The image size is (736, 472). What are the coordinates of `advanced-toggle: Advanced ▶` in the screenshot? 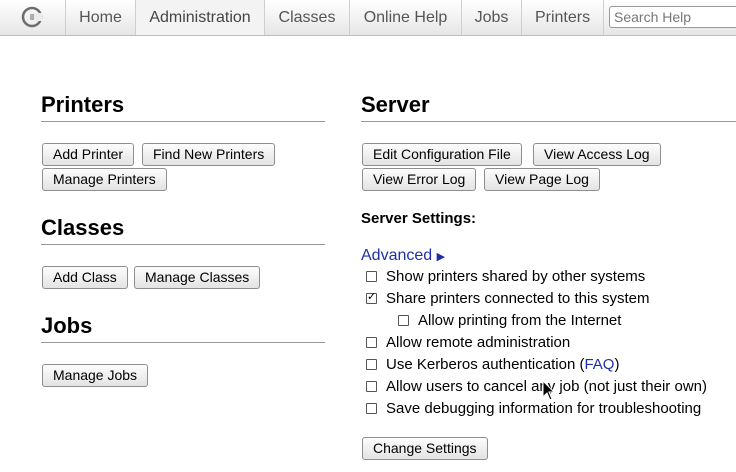 It's located at (403, 256).